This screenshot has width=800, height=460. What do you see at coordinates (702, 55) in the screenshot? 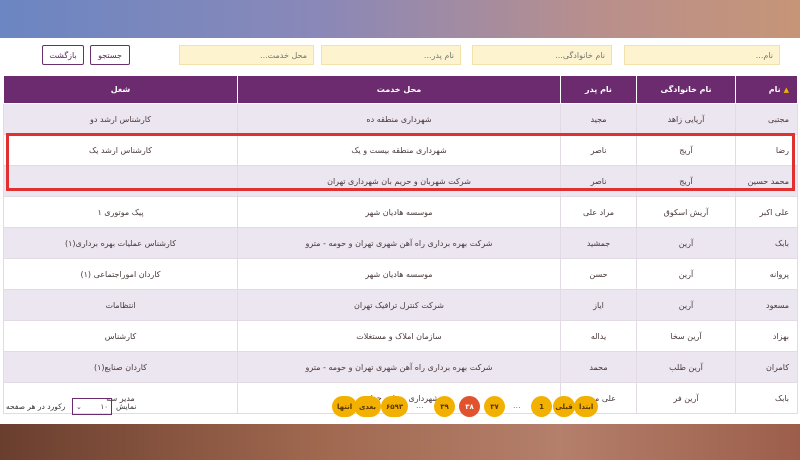
I see `first-name-field` at bounding box center [702, 55].